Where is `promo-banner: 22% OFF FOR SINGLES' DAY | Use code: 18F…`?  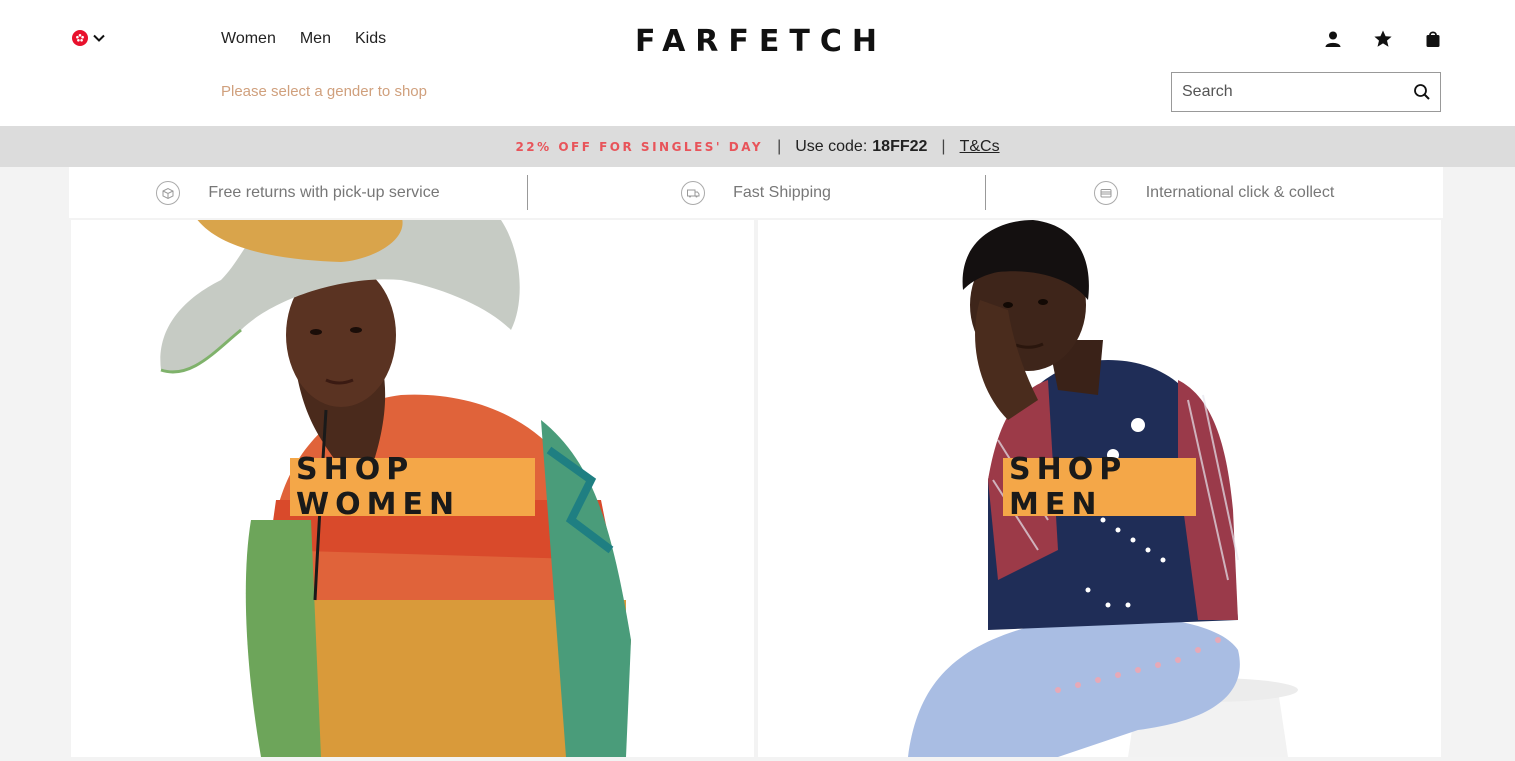
promo-banner: 22% OFF FOR SINGLES' DAY | Use code: 18F… is located at coordinates (757, 146).